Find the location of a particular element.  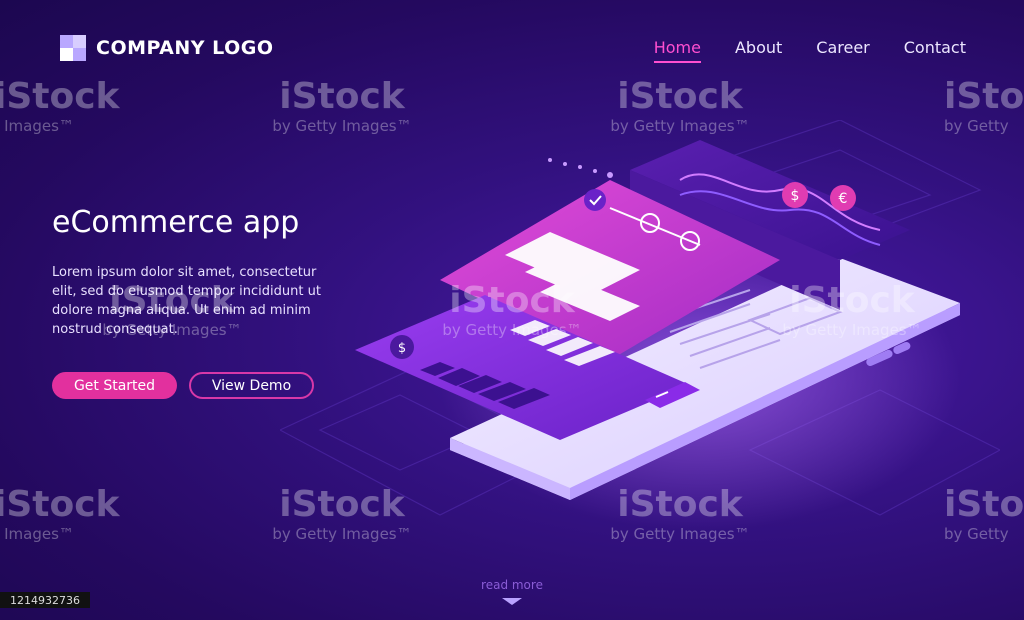

company-logo: COMPANY LOGO is located at coordinates (167, 48).